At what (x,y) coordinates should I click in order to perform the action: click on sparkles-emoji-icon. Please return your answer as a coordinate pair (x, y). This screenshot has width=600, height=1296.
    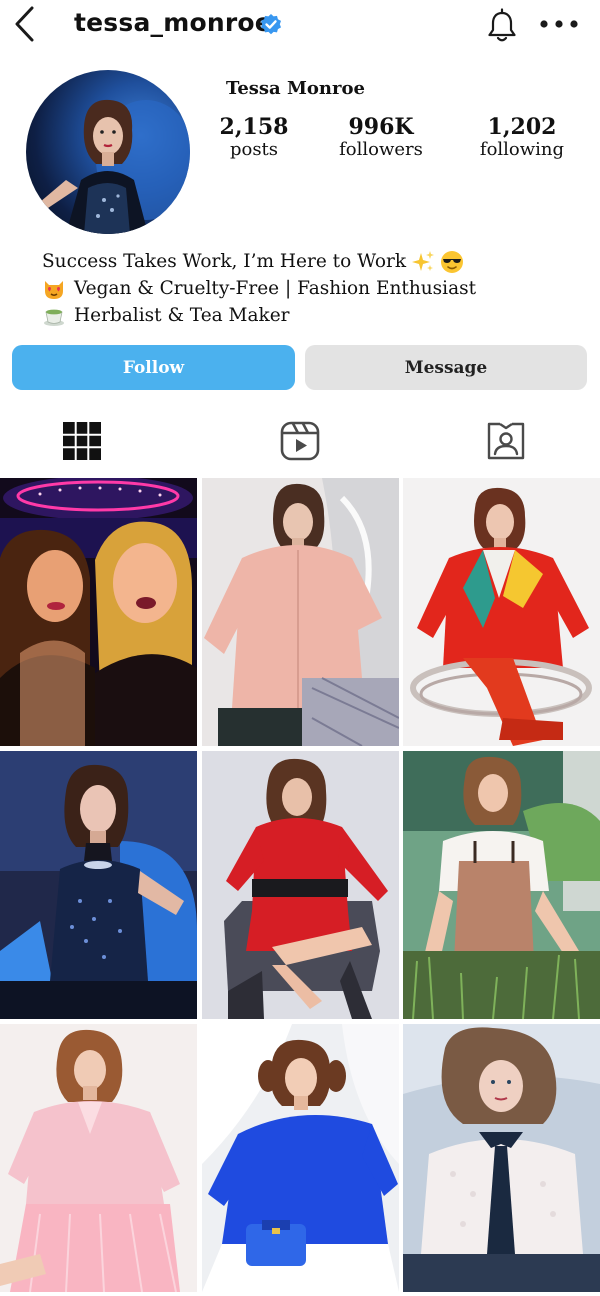
    Looking at the image, I should click on (423, 260).